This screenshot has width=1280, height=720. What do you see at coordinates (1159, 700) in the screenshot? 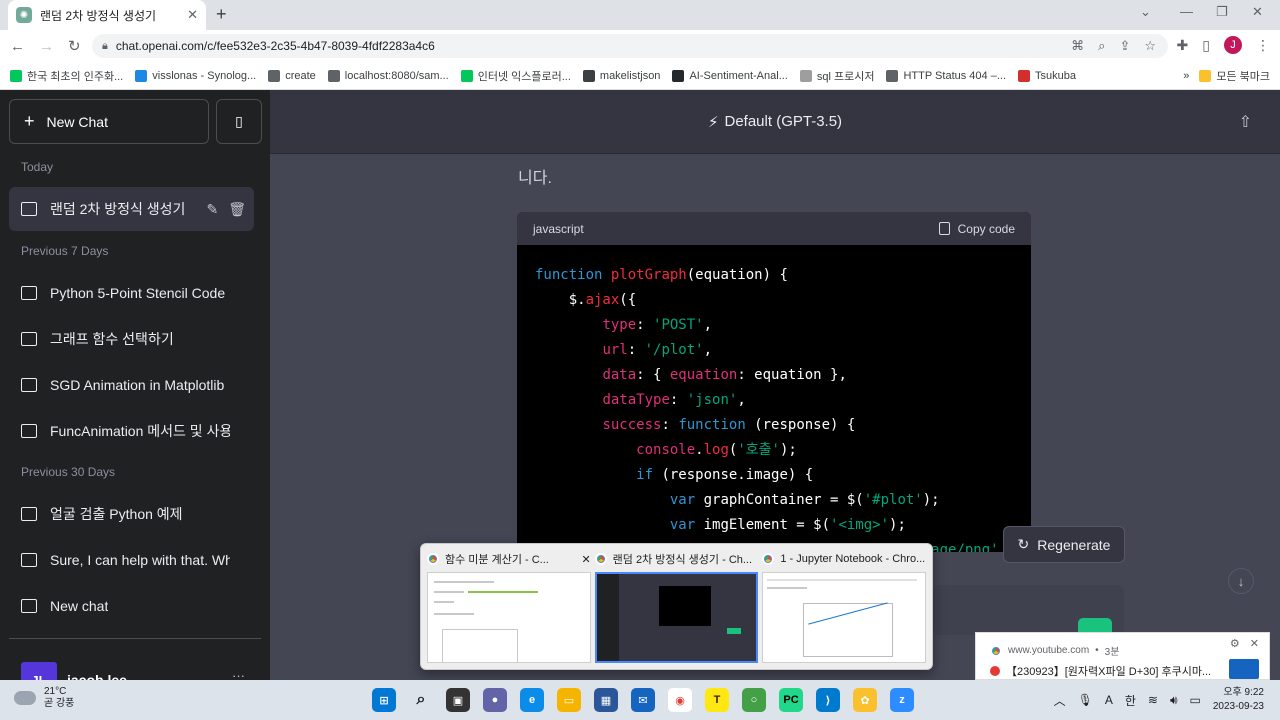
I see `system-tray: ︿ 🎙︎ A 한 ≋ 🔊︎ ▭ 오후 9:22 2023-09-23` at bounding box center [1159, 700].